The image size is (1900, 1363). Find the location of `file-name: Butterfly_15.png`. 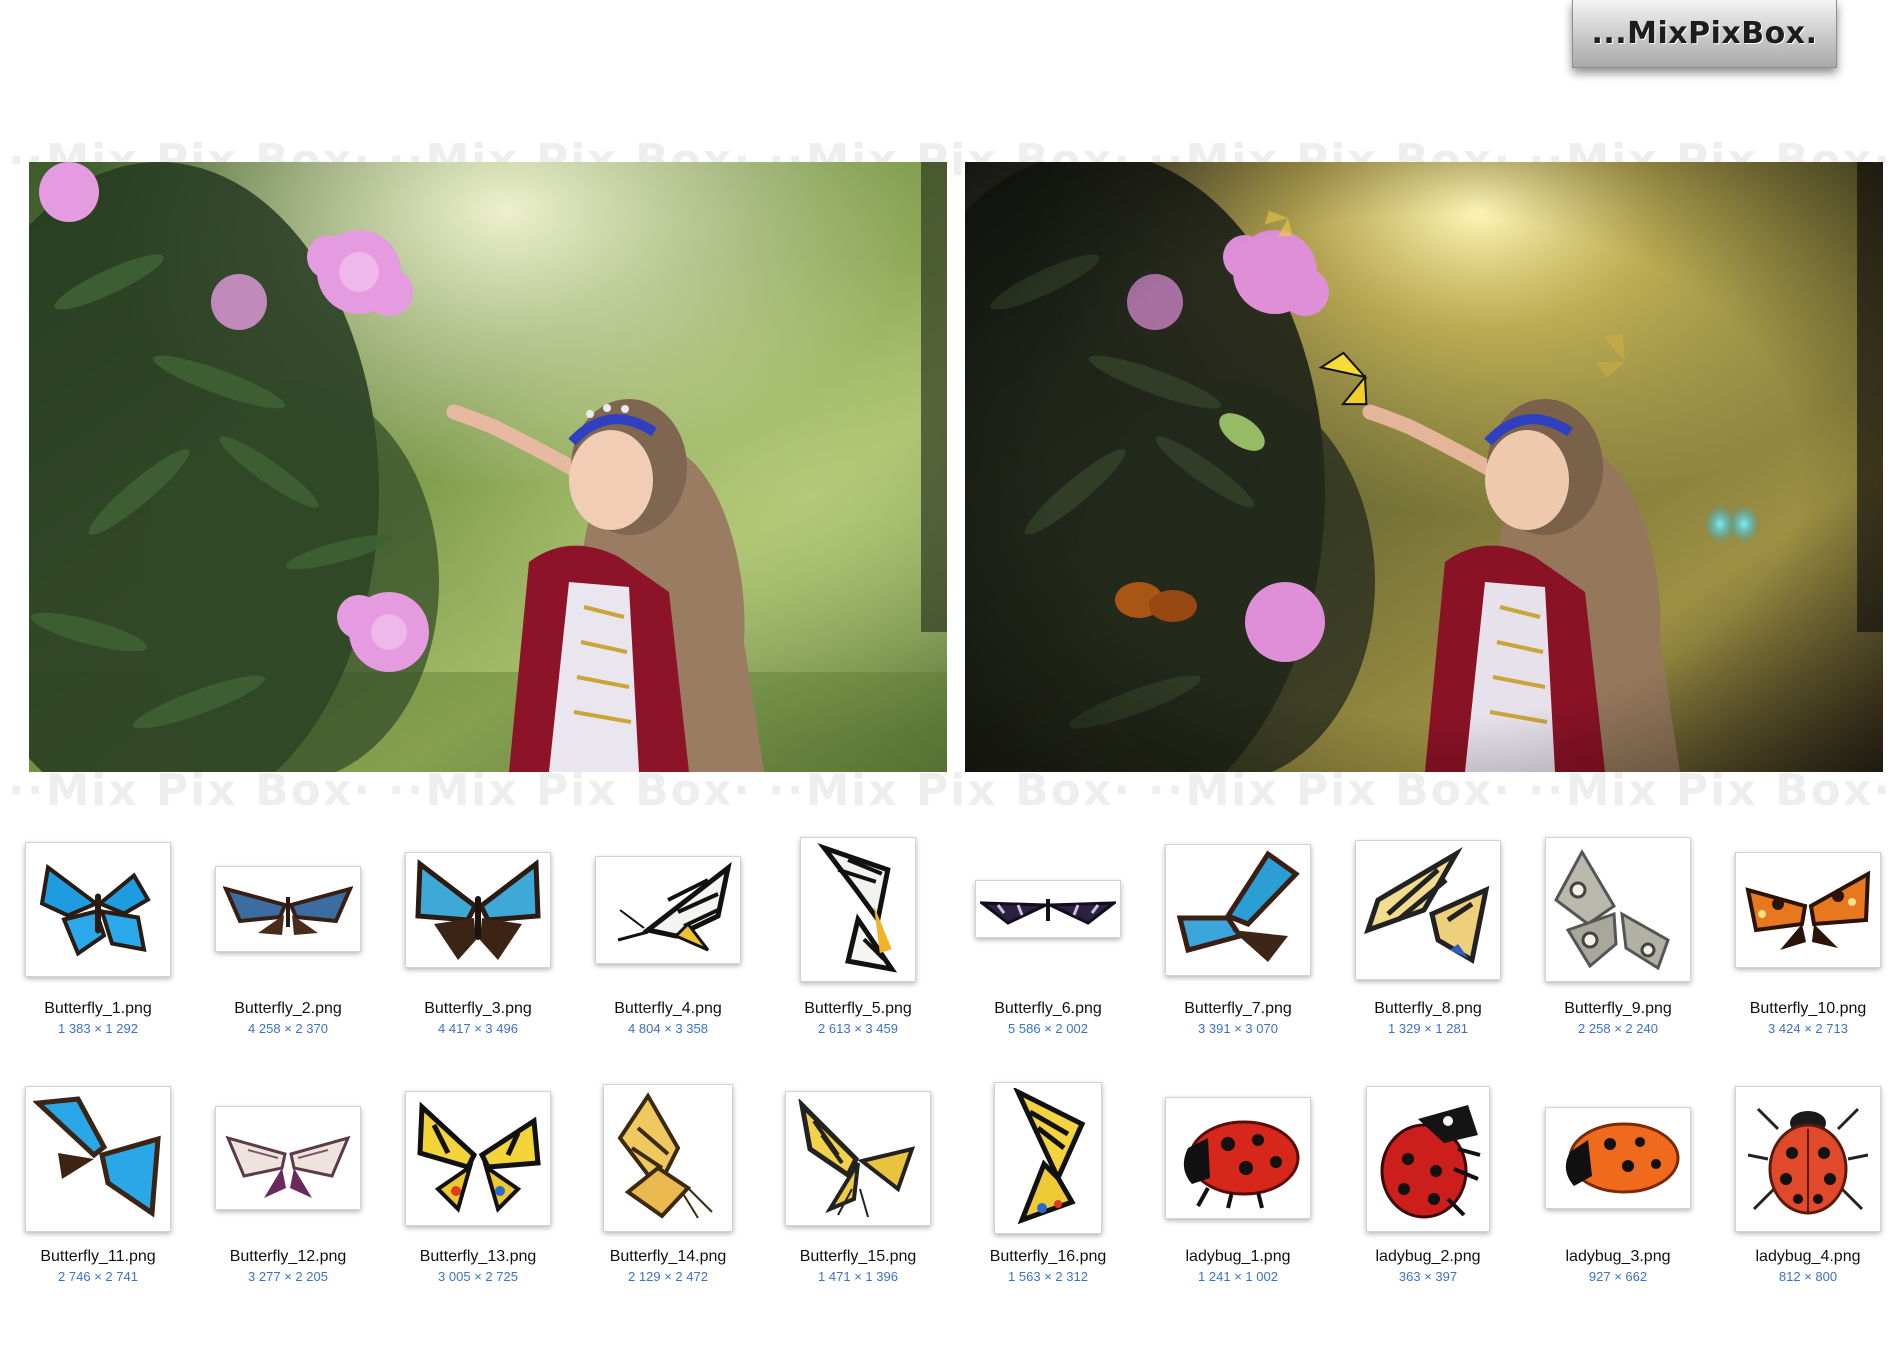

file-name: Butterfly_15.png is located at coordinates (858, 1256).